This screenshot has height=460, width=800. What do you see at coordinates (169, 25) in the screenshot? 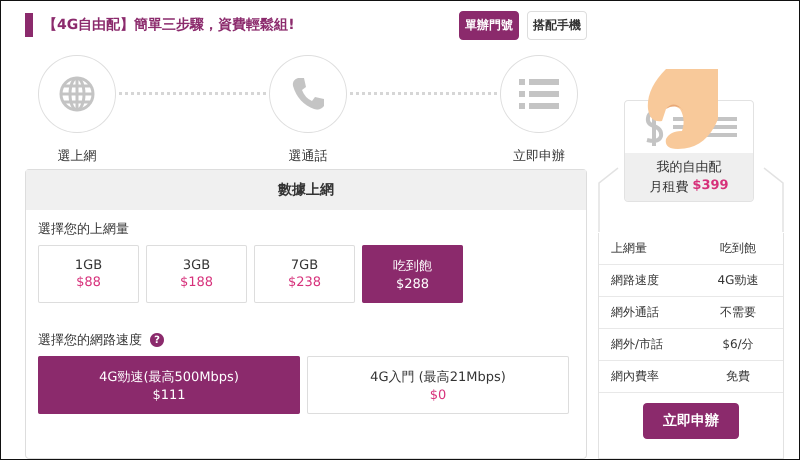
I see `page-title: 【4G自由配】簡單三步驟，資費輕鬆組!` at bounding box center [169, 25].